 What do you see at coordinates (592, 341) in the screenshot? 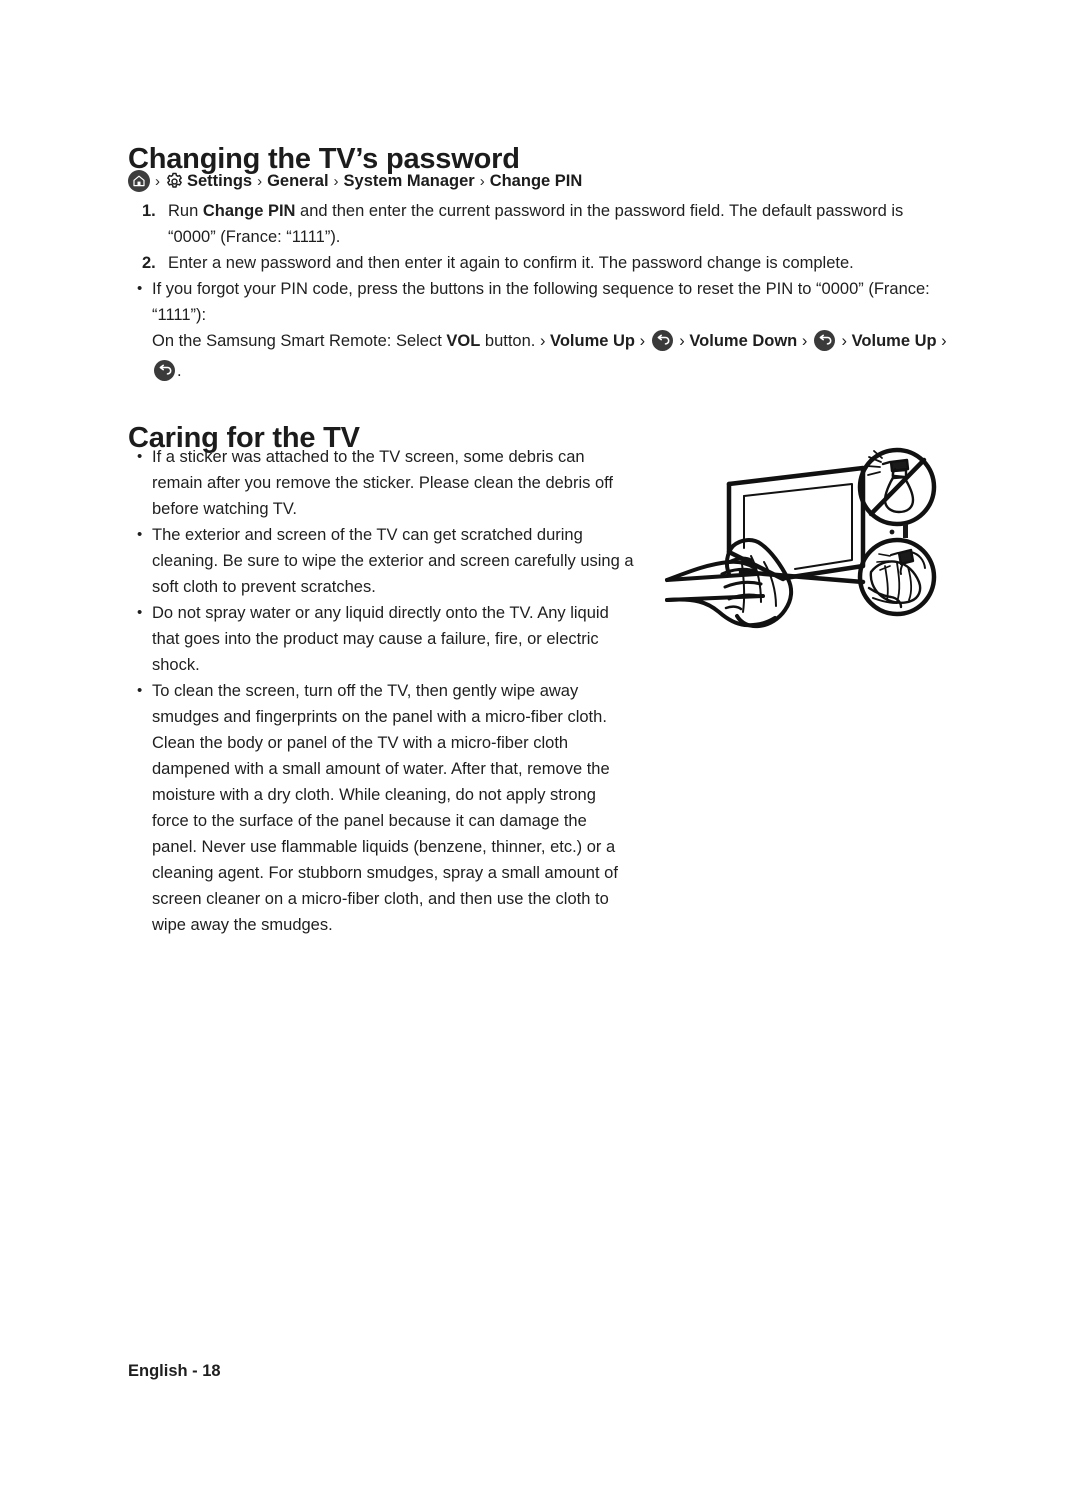
I see `volume-up-label-1: Volume Up` at bounding box center [592, 341].